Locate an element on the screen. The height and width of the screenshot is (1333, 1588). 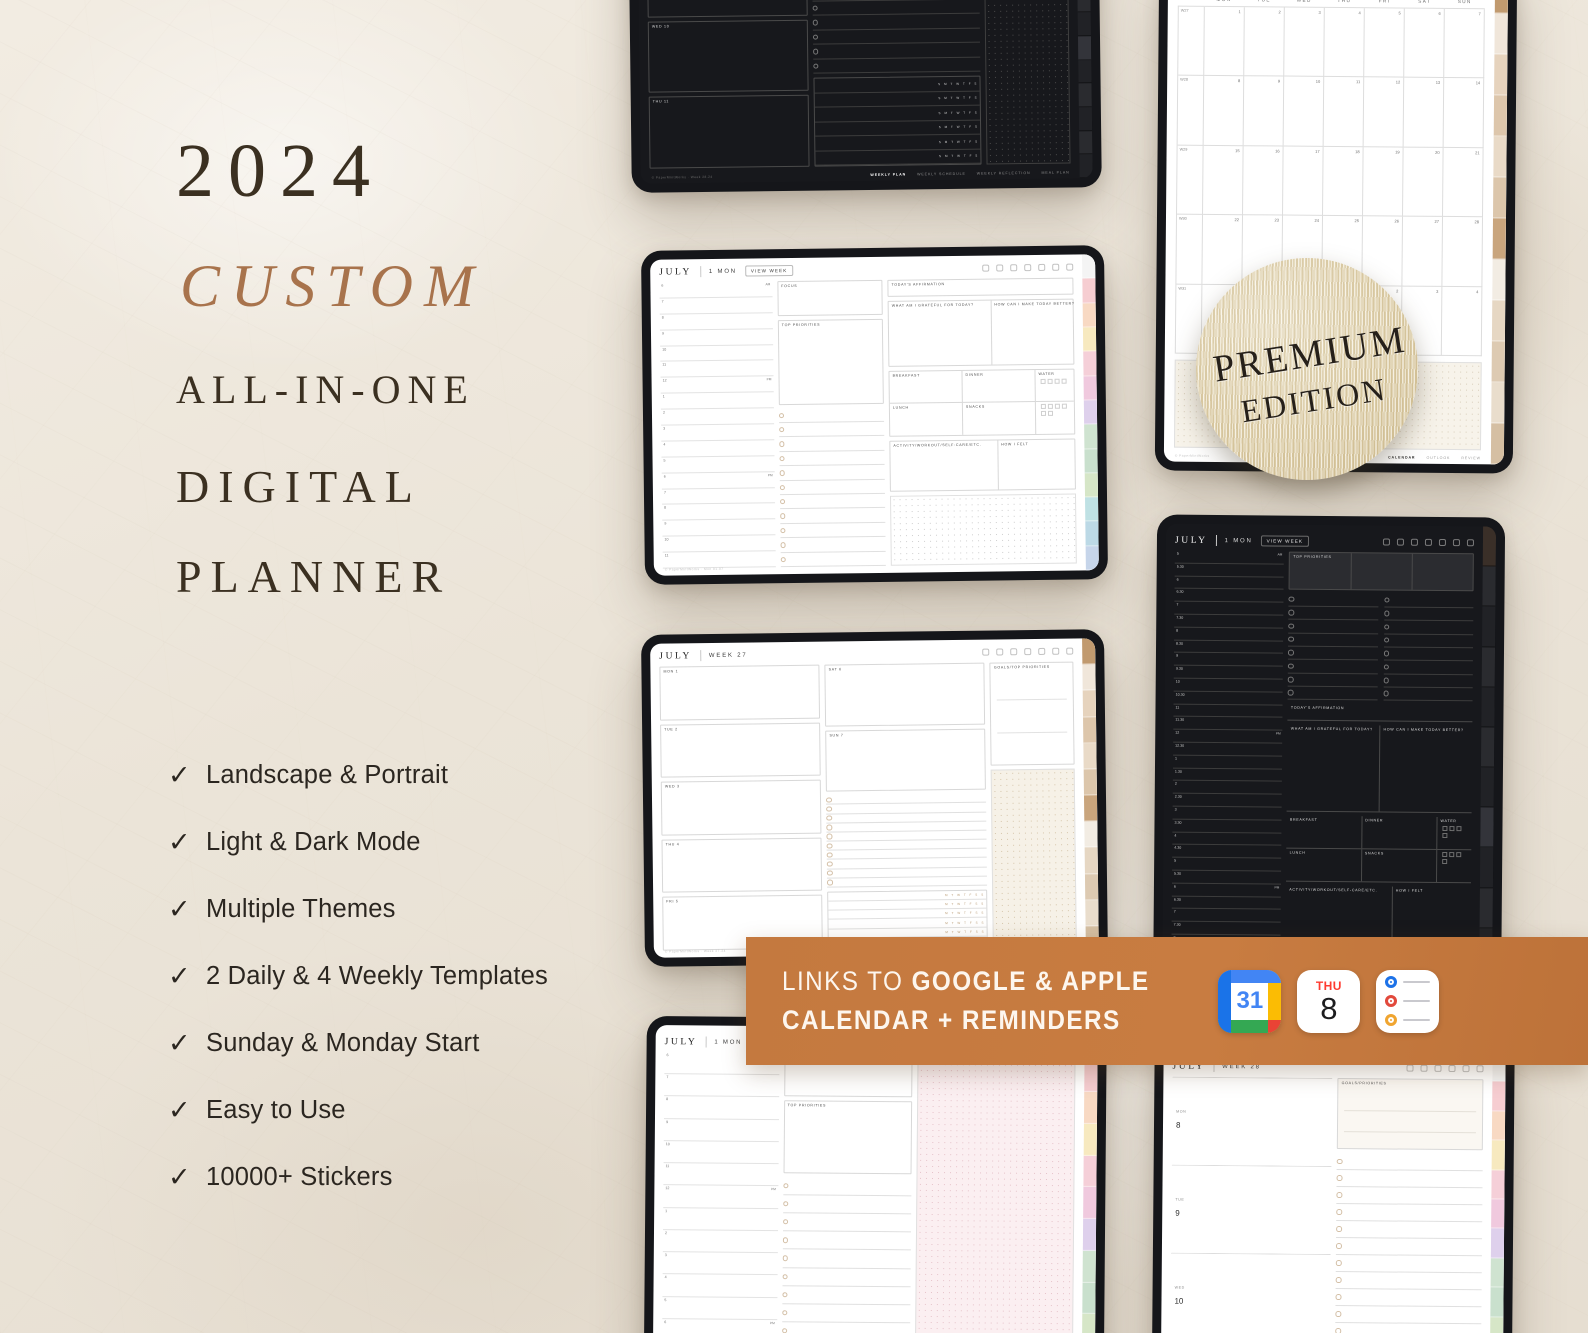
hour-row: 1 is located at coordinates (1227, 762).